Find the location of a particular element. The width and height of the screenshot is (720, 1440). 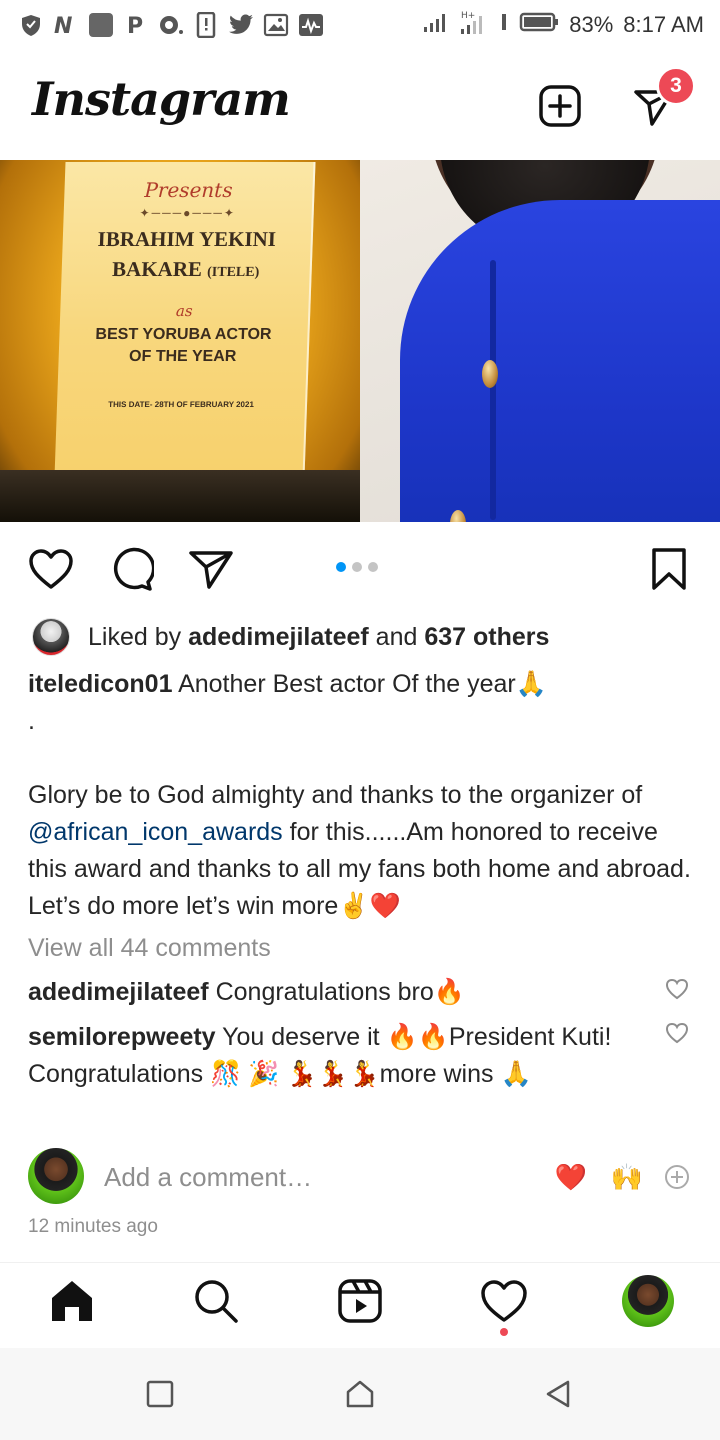

plaque-presents: Presents is located at coordinates (189, 190).